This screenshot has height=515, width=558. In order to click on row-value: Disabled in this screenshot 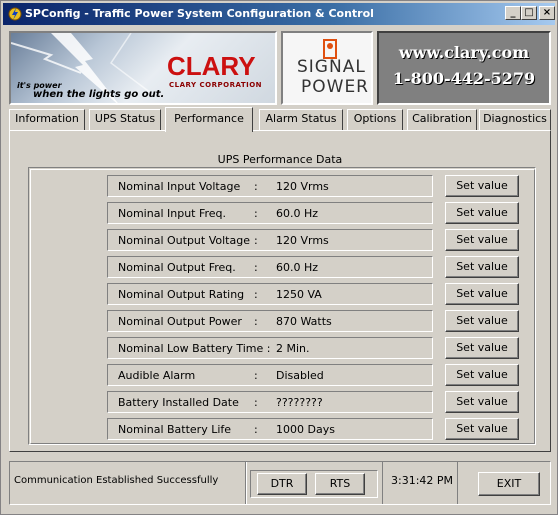, I will do `click(300, 375)`.